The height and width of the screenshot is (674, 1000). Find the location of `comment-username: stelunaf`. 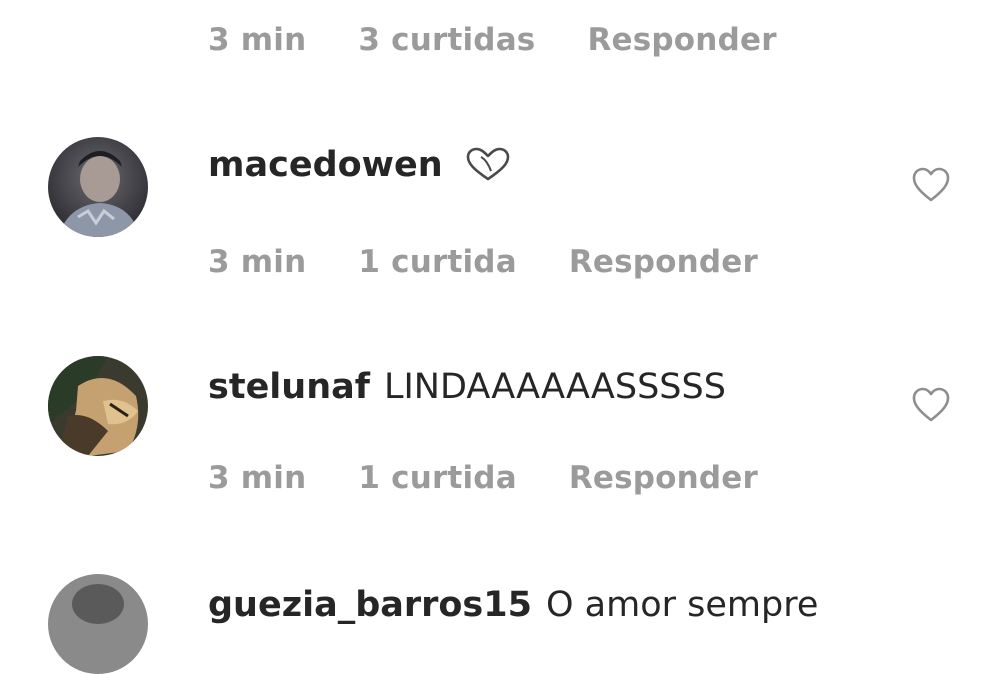

comment-username: stelunaf is located at coordinates (289, 387).